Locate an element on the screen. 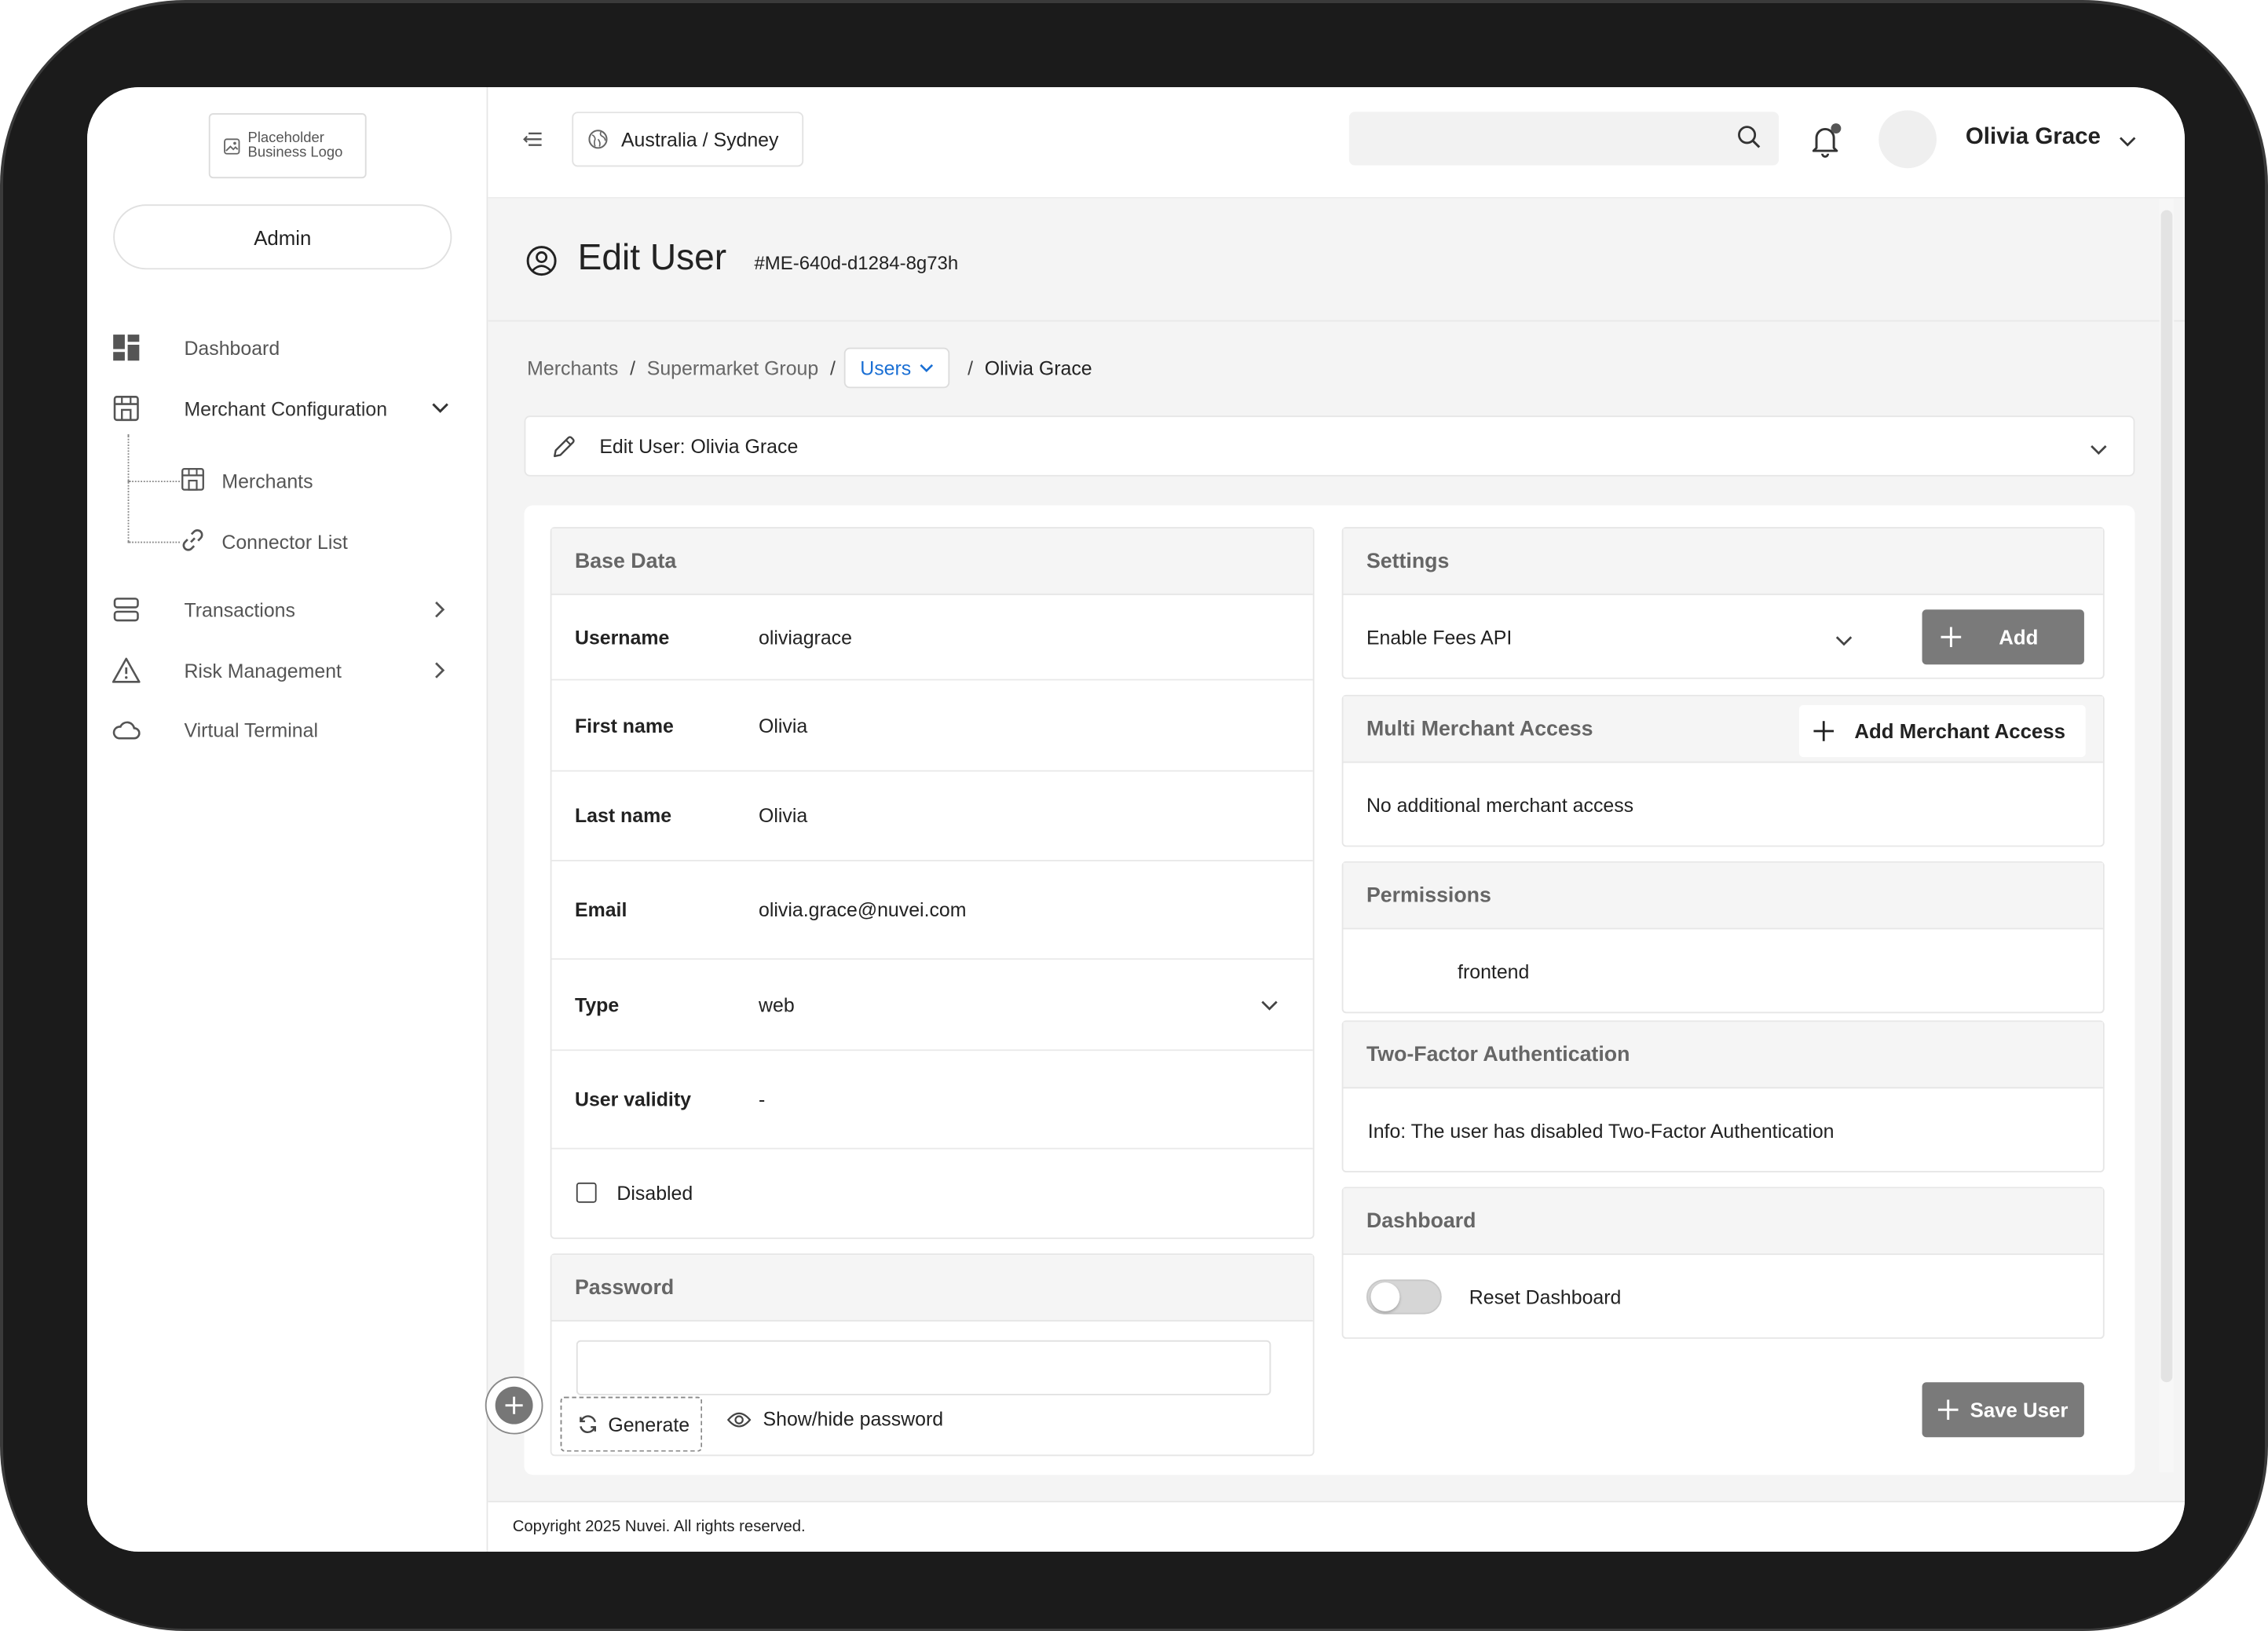  breadcrumb-users-label: Users is located at coordinates (886, 368).